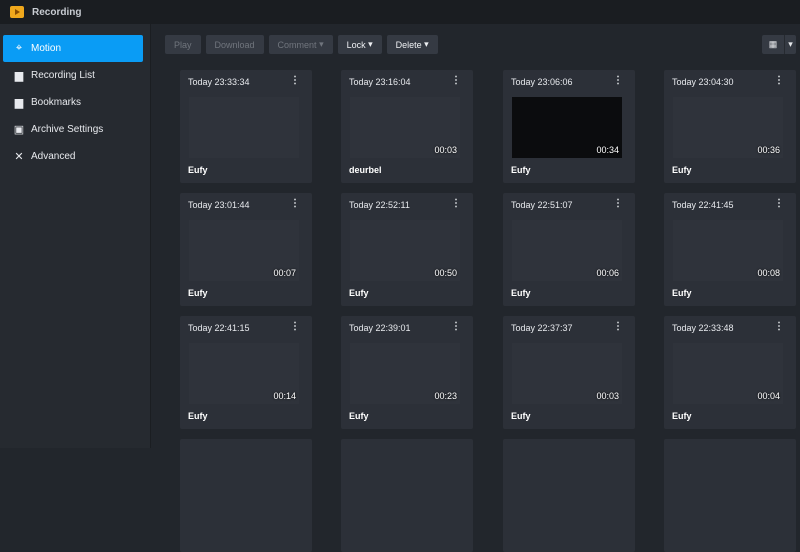  I want to click on lock-button: Lock ▾, so click(359, 44).